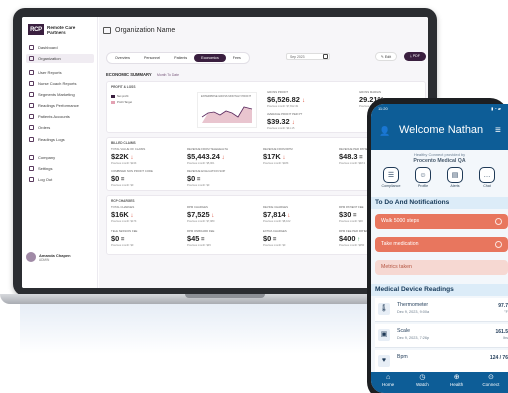  What do you see at coordinates (191, 178) in the screenshot?
I see `kpi-value-text: $0` at bounding box center [191, 178].